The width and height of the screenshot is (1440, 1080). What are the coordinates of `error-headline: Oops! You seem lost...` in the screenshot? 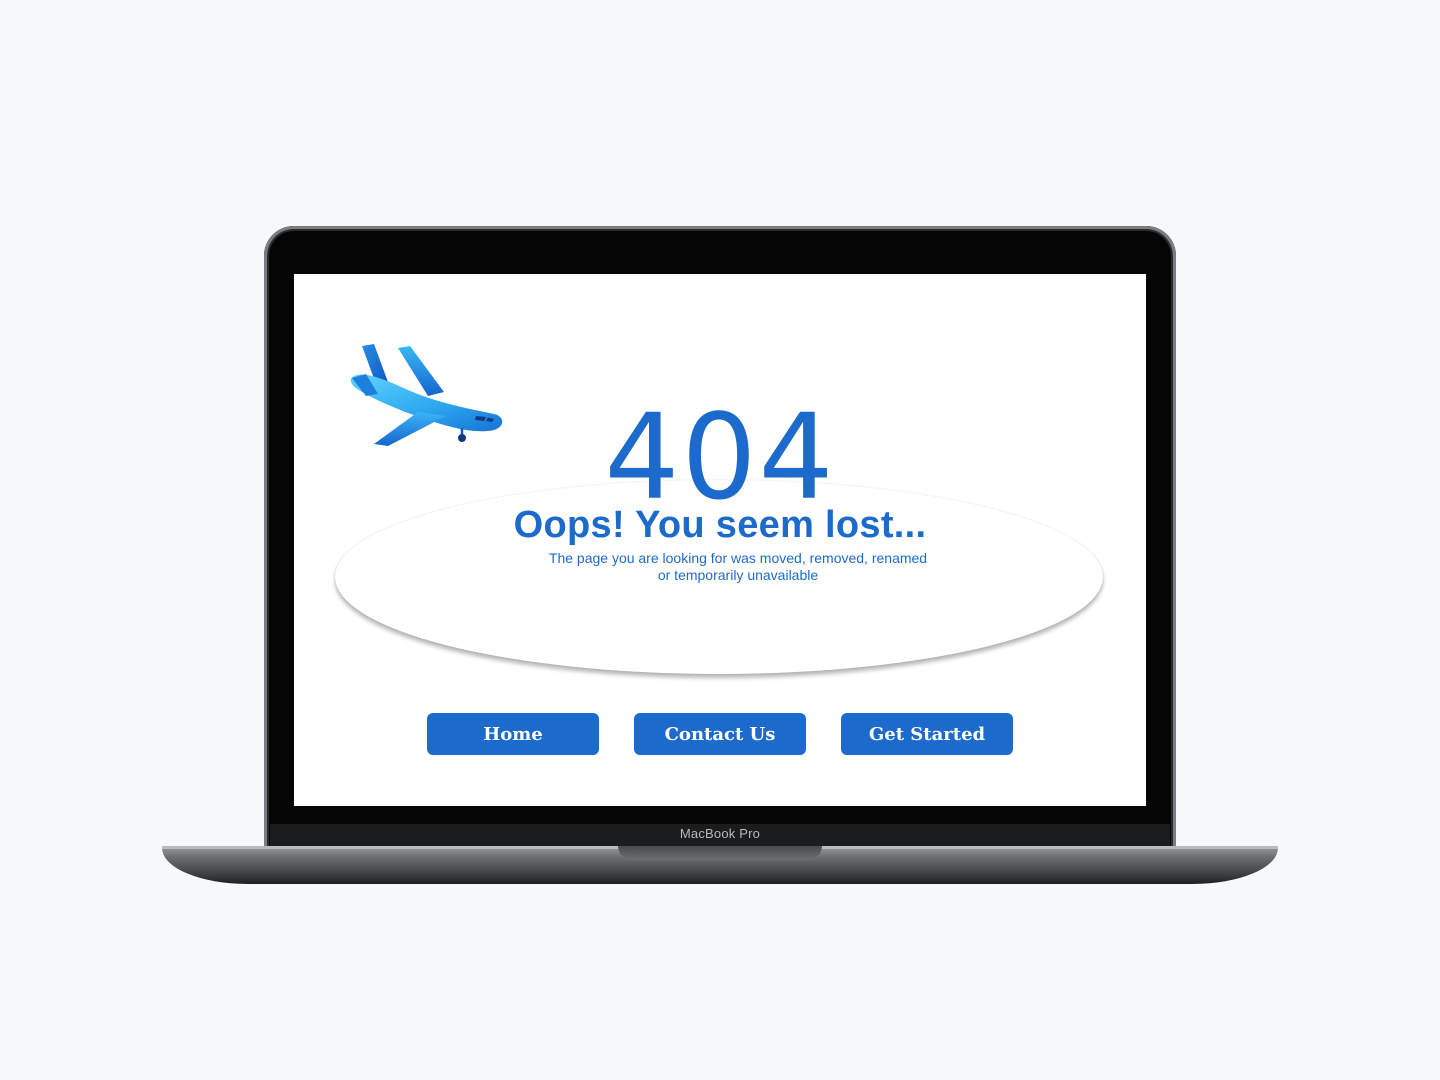 It's located at (720, 525).